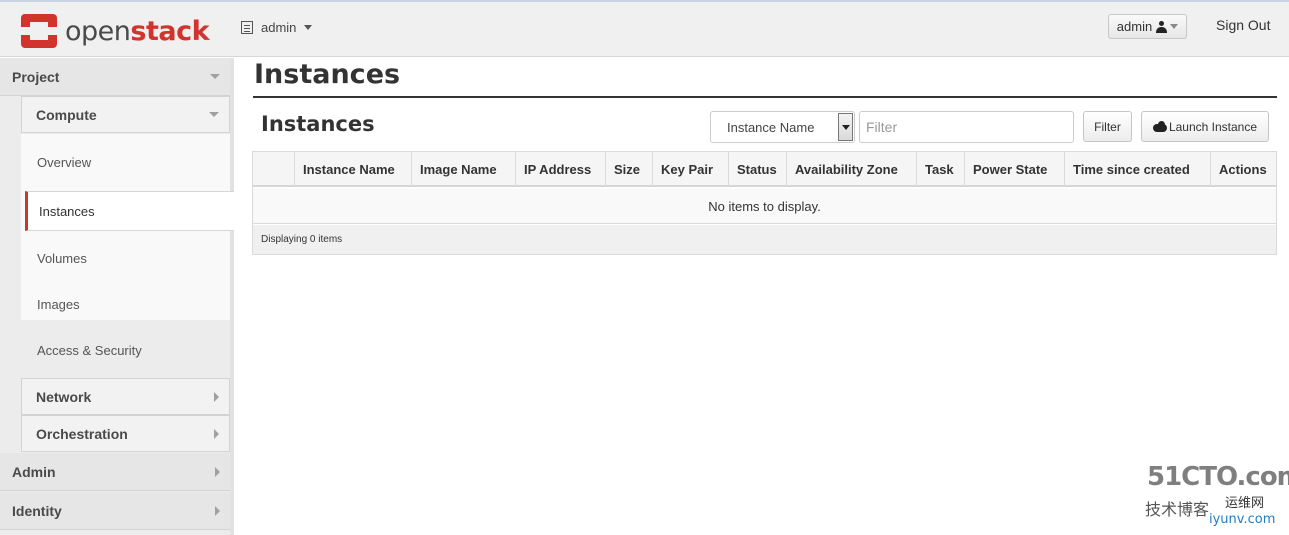 The width and height of the screenshot is (1289, 535). What do you see at coordinates (82, 433) in the screenshot?
I see `sidebar-panel-label: Orchestration` at bounding box center [82, 433].